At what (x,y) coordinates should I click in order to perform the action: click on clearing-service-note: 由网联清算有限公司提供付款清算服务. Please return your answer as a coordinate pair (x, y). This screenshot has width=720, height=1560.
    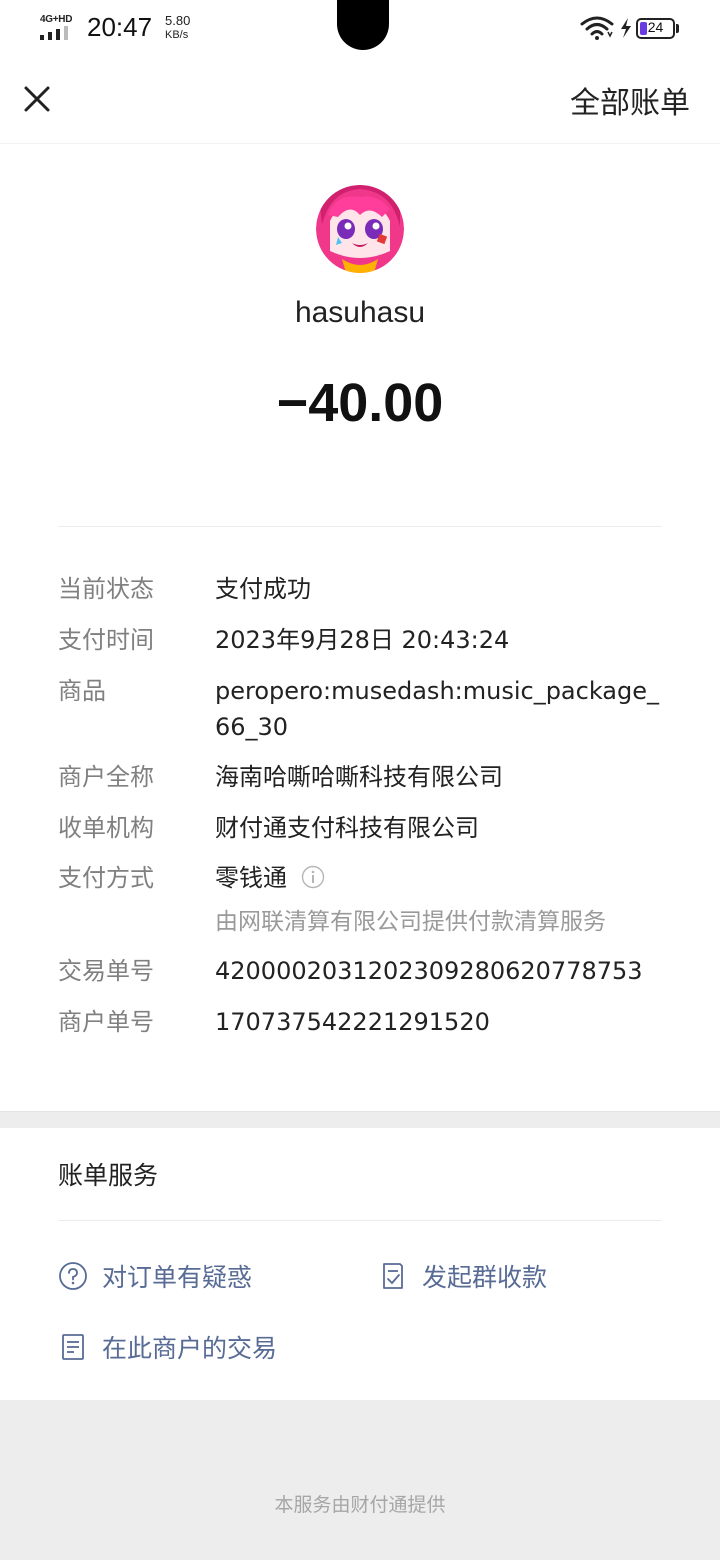
    Looking at the image, I should click on (410, 922).